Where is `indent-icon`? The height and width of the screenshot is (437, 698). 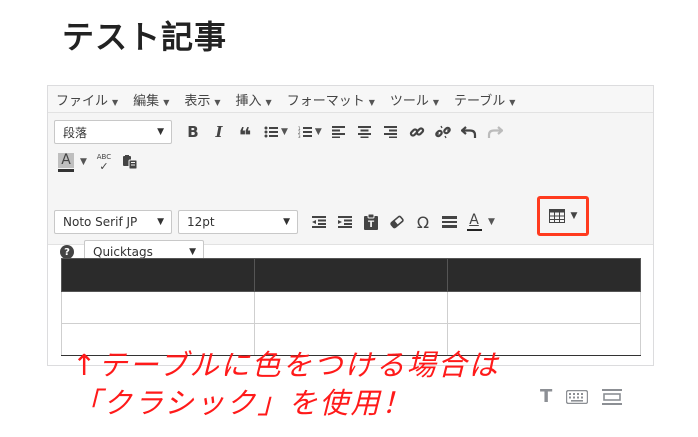 indent-icon is located at coordinates (345, 222).